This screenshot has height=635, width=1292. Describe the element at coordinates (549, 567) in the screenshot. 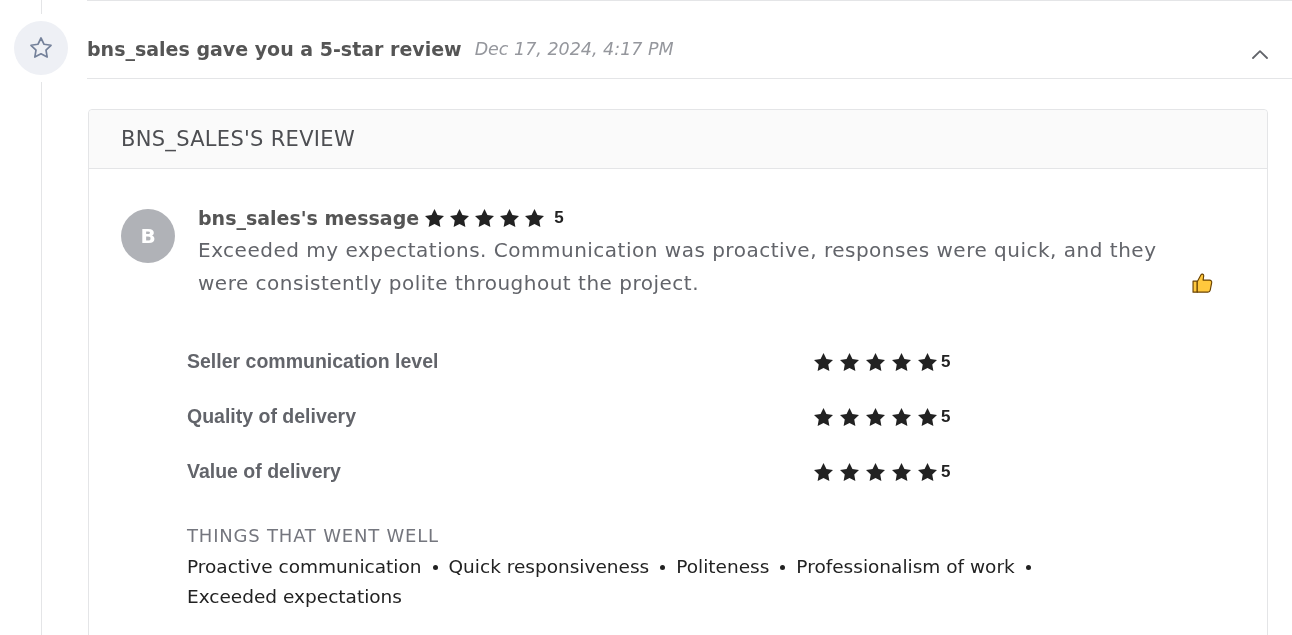

I see `highlight-tag: Quick responsiveness` at that location.